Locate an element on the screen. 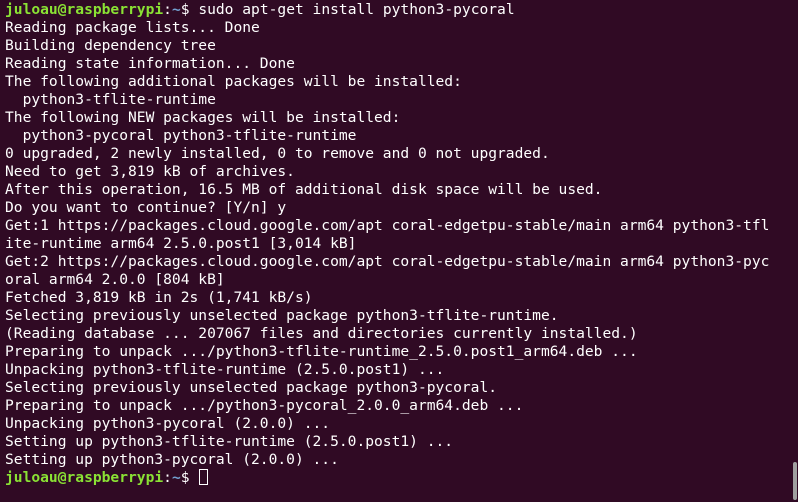  output-line: python3-tflite-runtime is located at coordinates (110, 99).